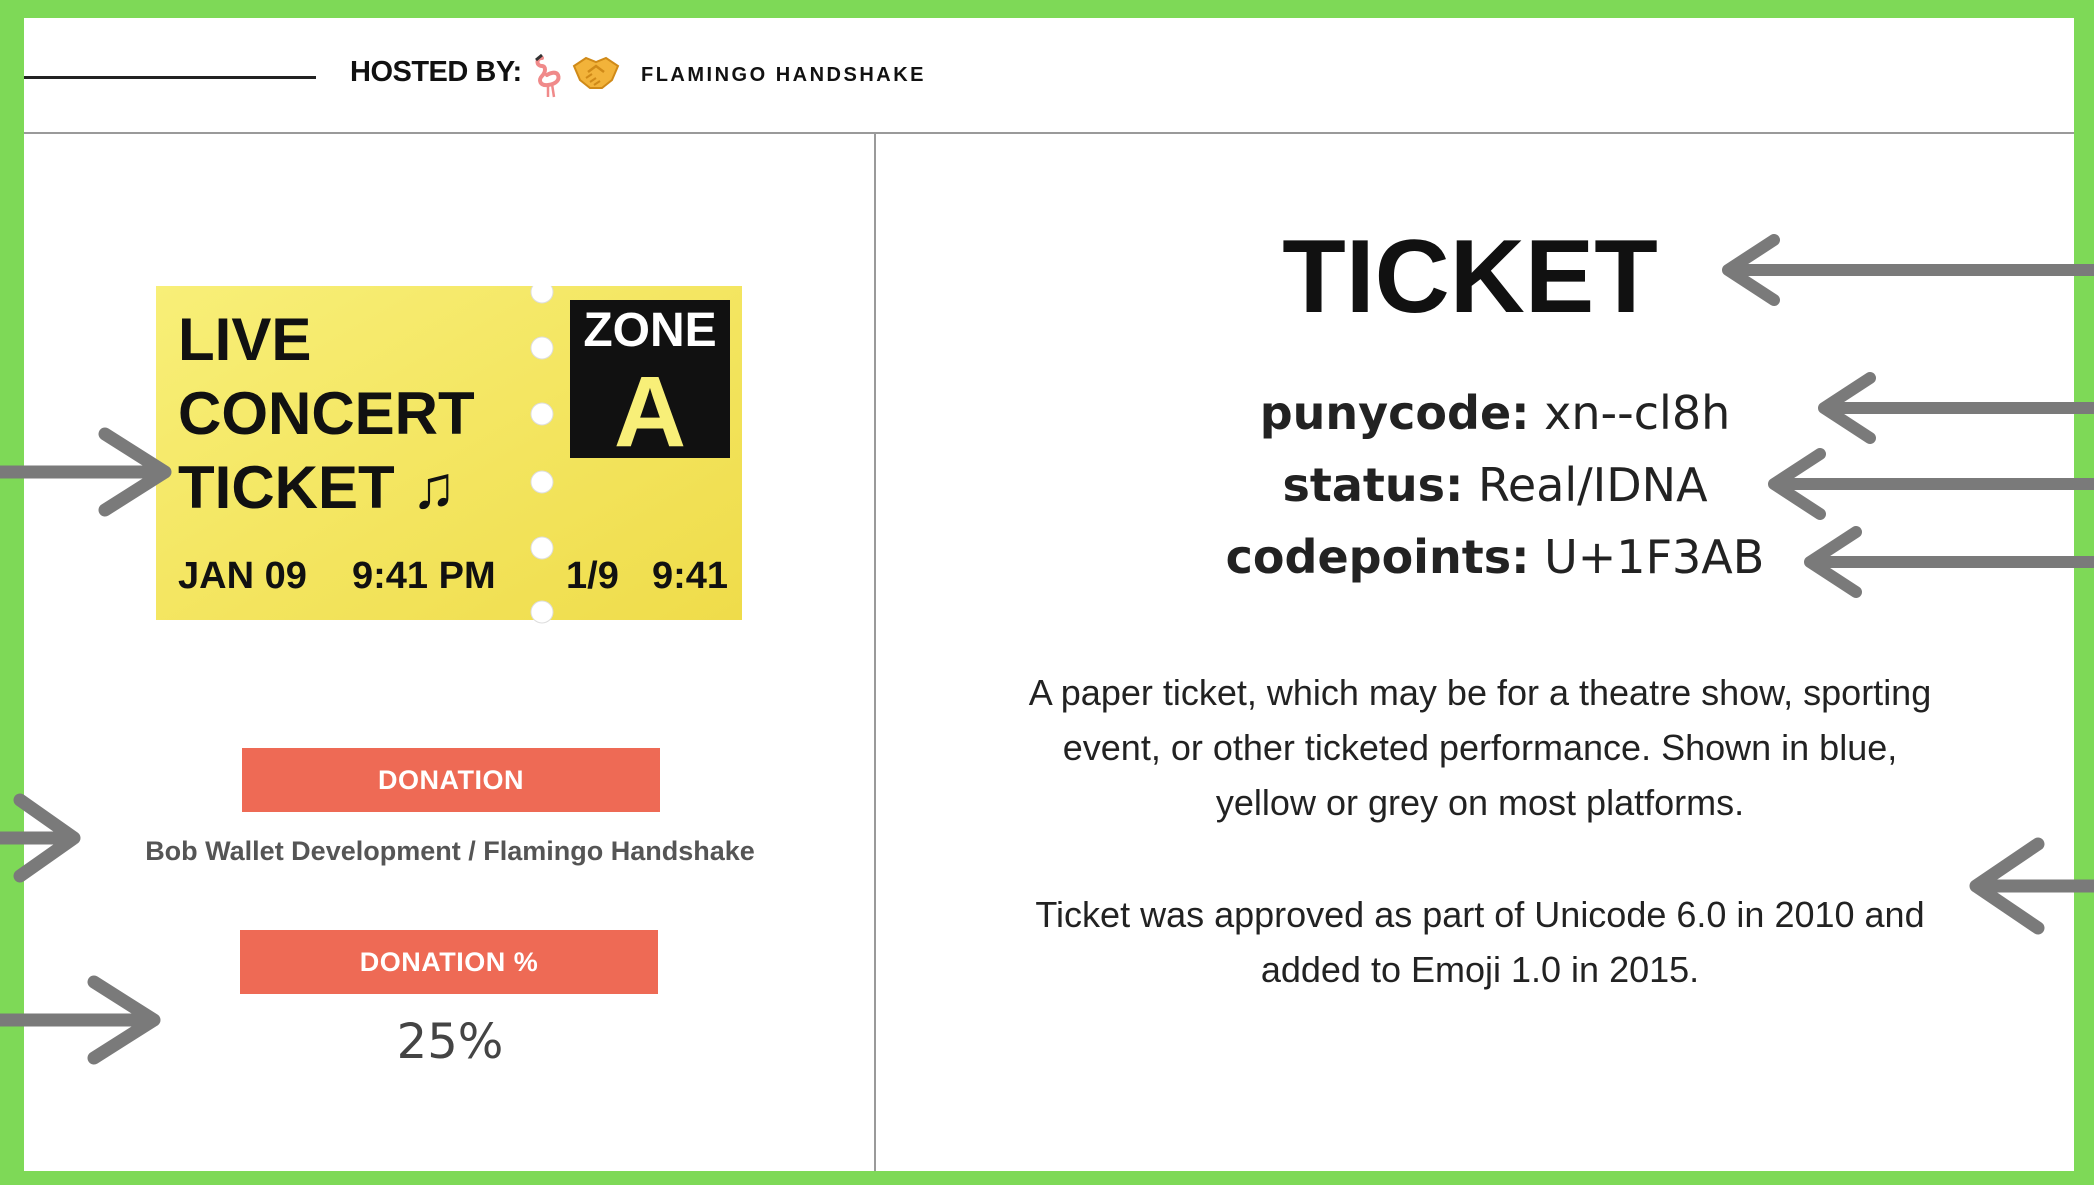 The height and width of the screenshot is (1185, 2094). Describe the element at coordinates (649, 330) in the screenshot. I see `zone-label: ZONE` at that location.